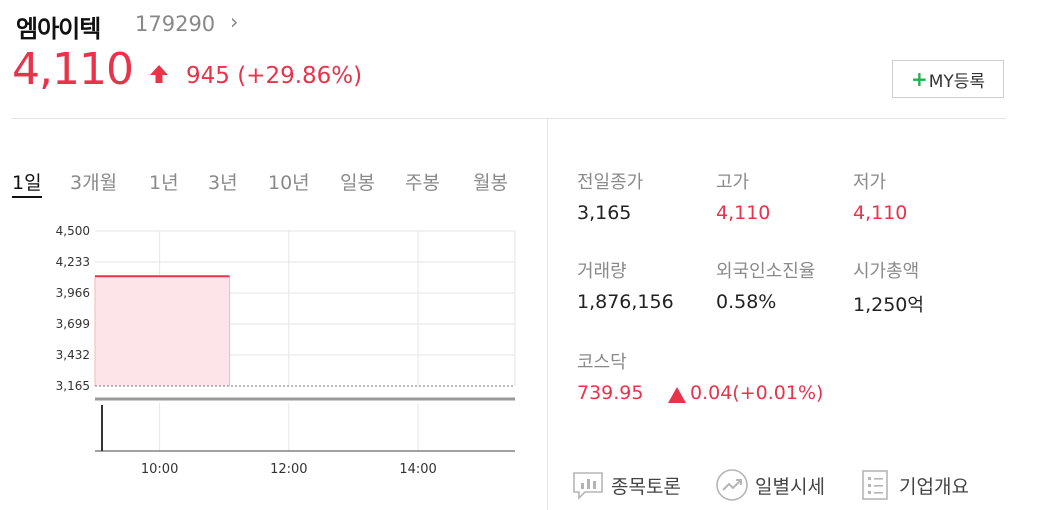 The height and width of the screenshot is (510, 1038). I want to click on tab-monthly-candle: 월봉, so click(490, 181).